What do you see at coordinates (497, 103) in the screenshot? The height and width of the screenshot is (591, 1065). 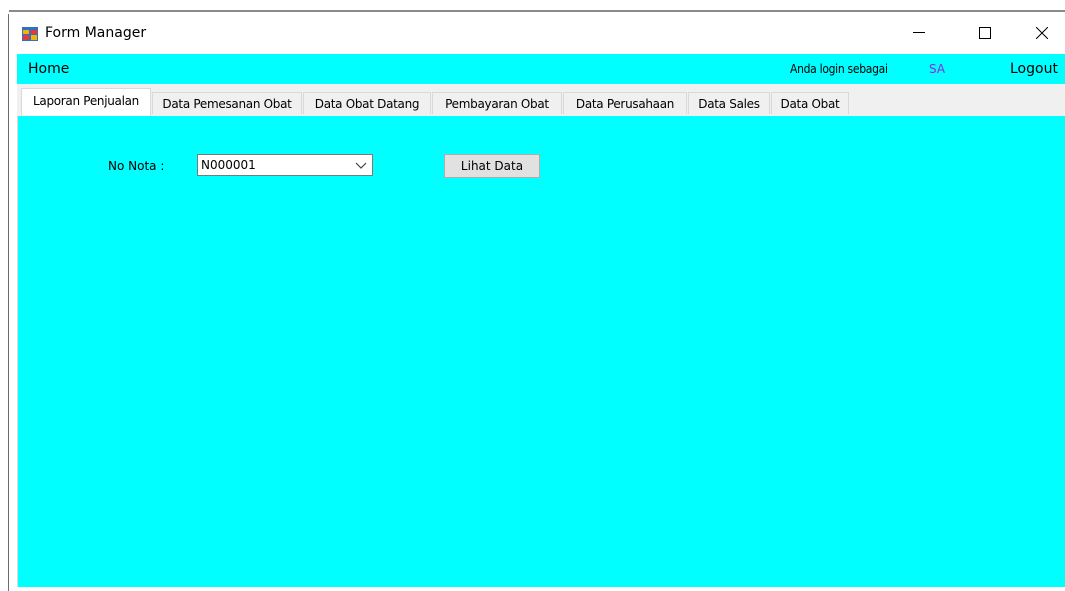 I see `tab-pembayaran-obat: Pembayaran Obat` at bounding box center [497, 103].